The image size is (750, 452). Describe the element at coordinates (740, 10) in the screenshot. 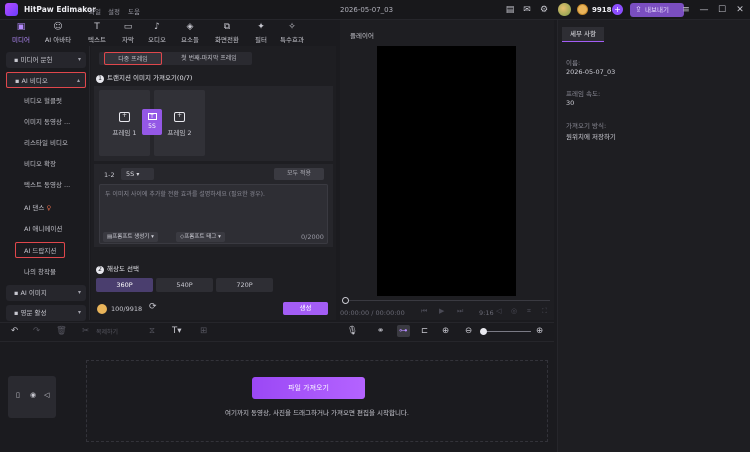

I see `close-icon: ✕` at that location.